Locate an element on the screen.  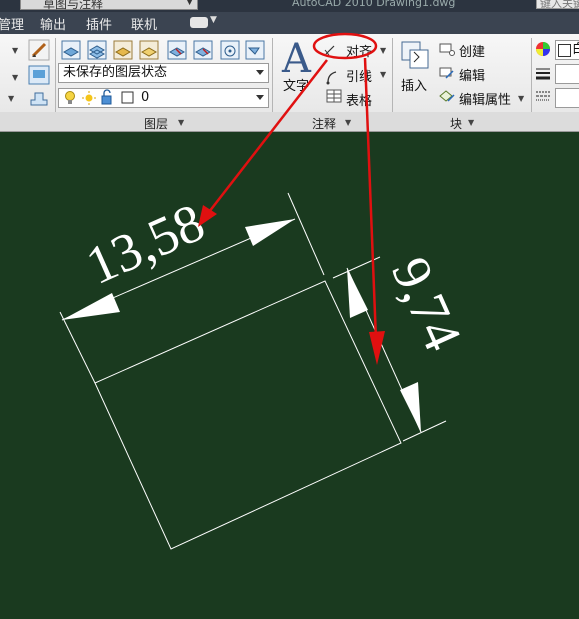
dimension-text-horizontal: 13,58 is located at coordinates (144, 244).